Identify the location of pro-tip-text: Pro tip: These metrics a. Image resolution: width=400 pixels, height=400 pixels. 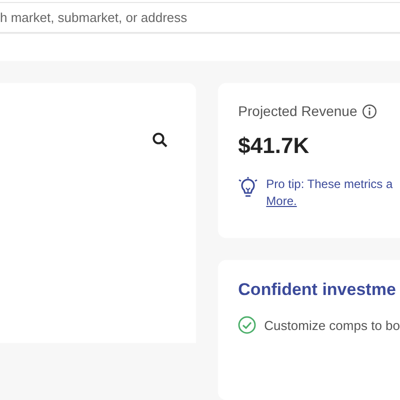
(329, 184).